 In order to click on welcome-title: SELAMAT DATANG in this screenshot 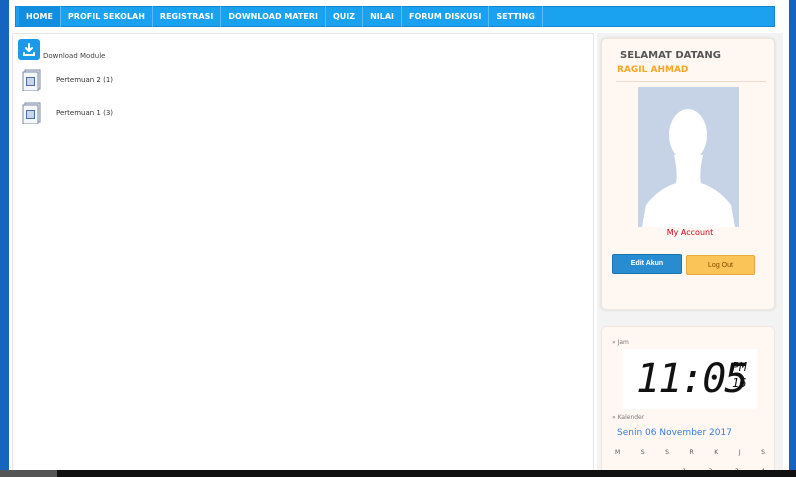, I will do `click(670, 55)`.